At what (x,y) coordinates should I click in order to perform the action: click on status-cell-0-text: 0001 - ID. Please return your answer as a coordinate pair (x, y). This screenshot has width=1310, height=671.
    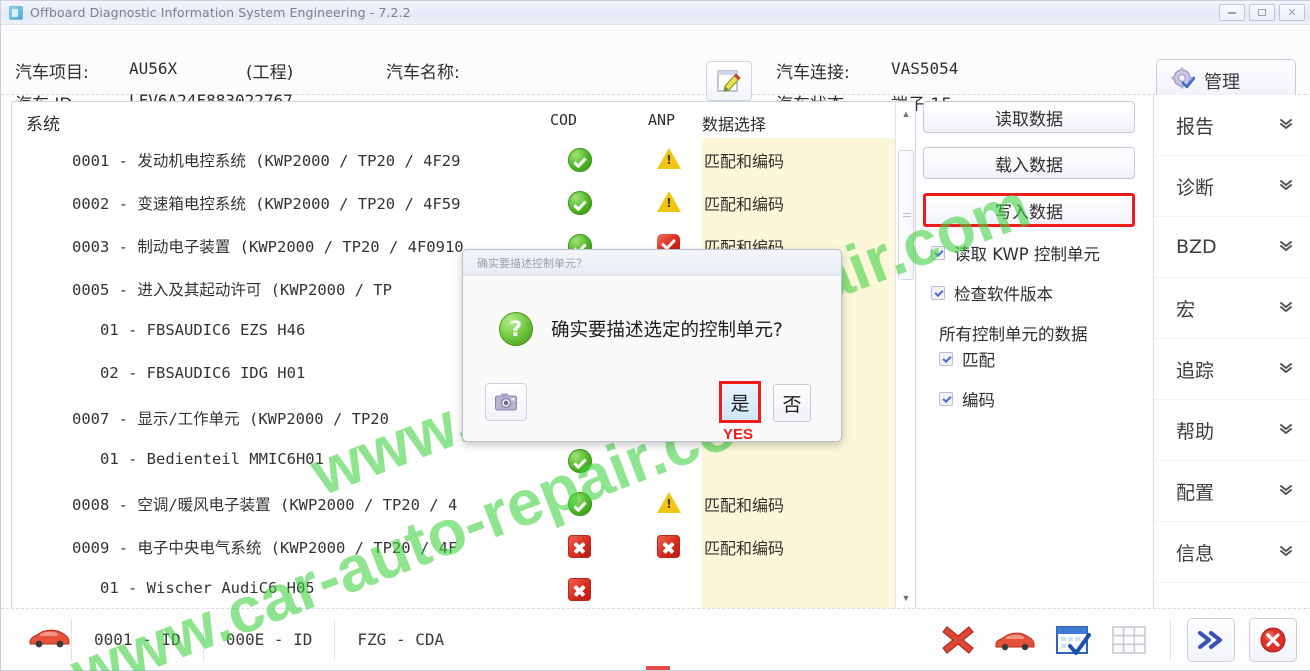
    Looking at the image, I should click on (137, 639).